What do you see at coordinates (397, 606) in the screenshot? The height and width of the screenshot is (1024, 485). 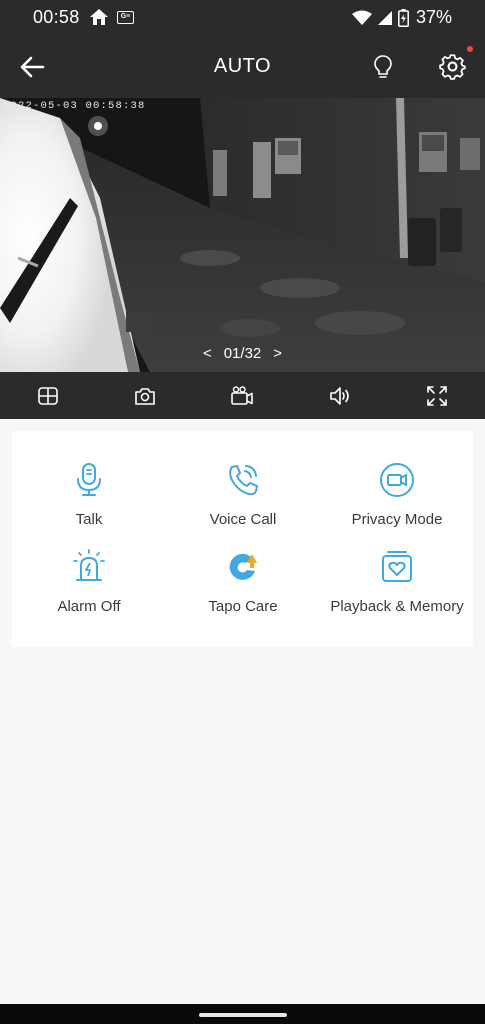 I see `playback-memory-label: Playback & Memory` at bounding box center [397, 606].